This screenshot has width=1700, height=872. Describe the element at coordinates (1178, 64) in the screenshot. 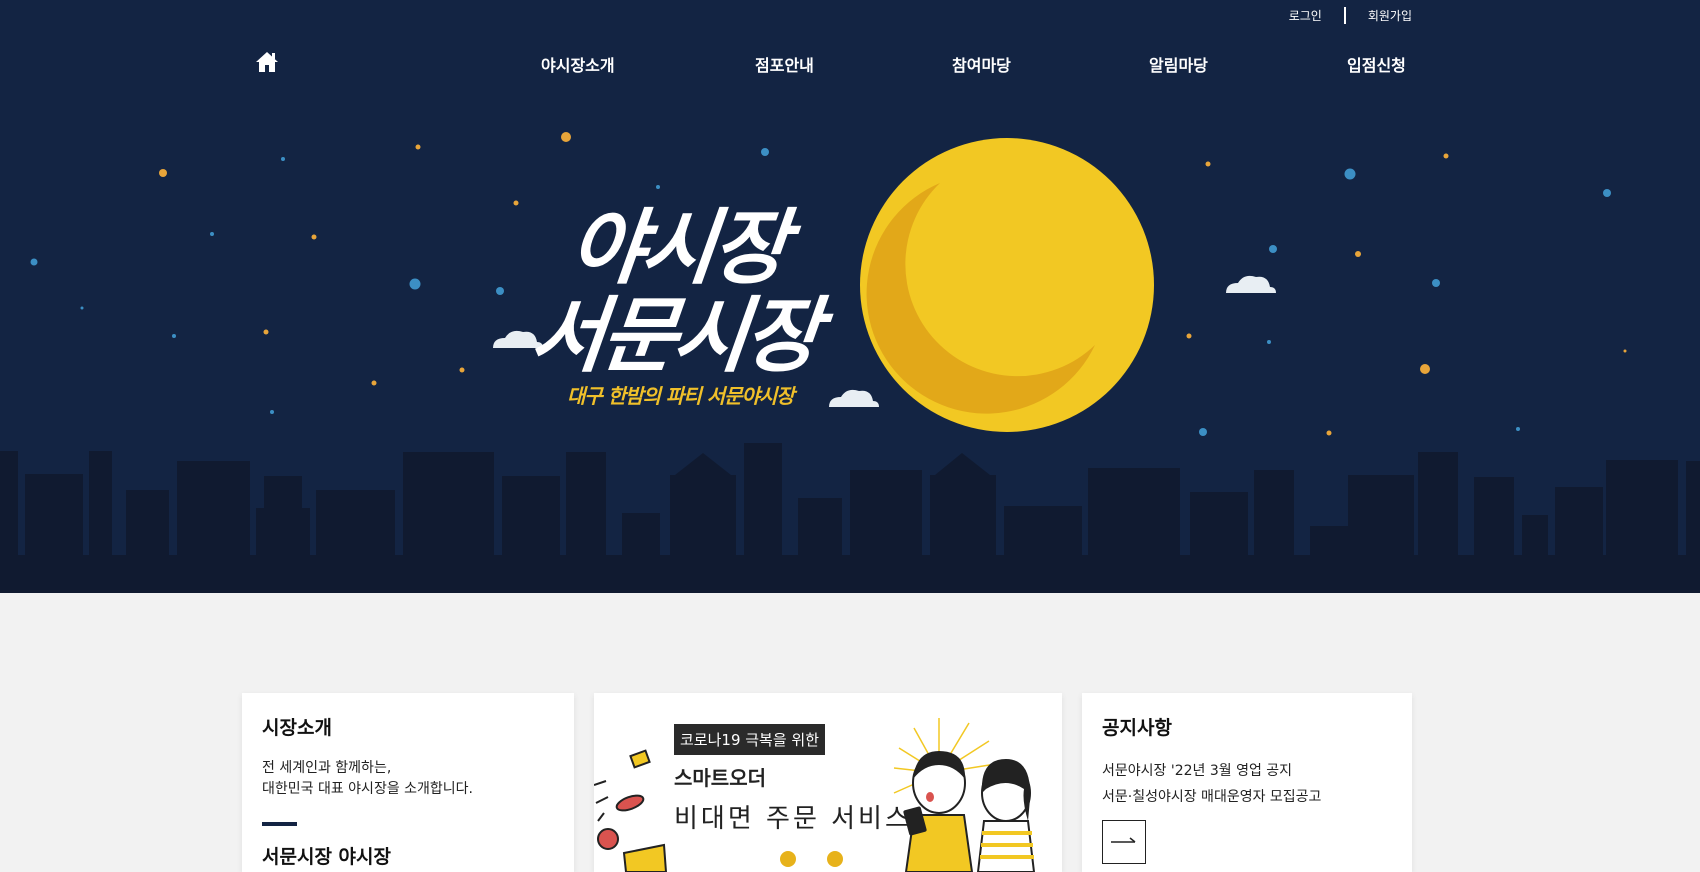

I see `nav-item-notices: 알림마당` at that location.